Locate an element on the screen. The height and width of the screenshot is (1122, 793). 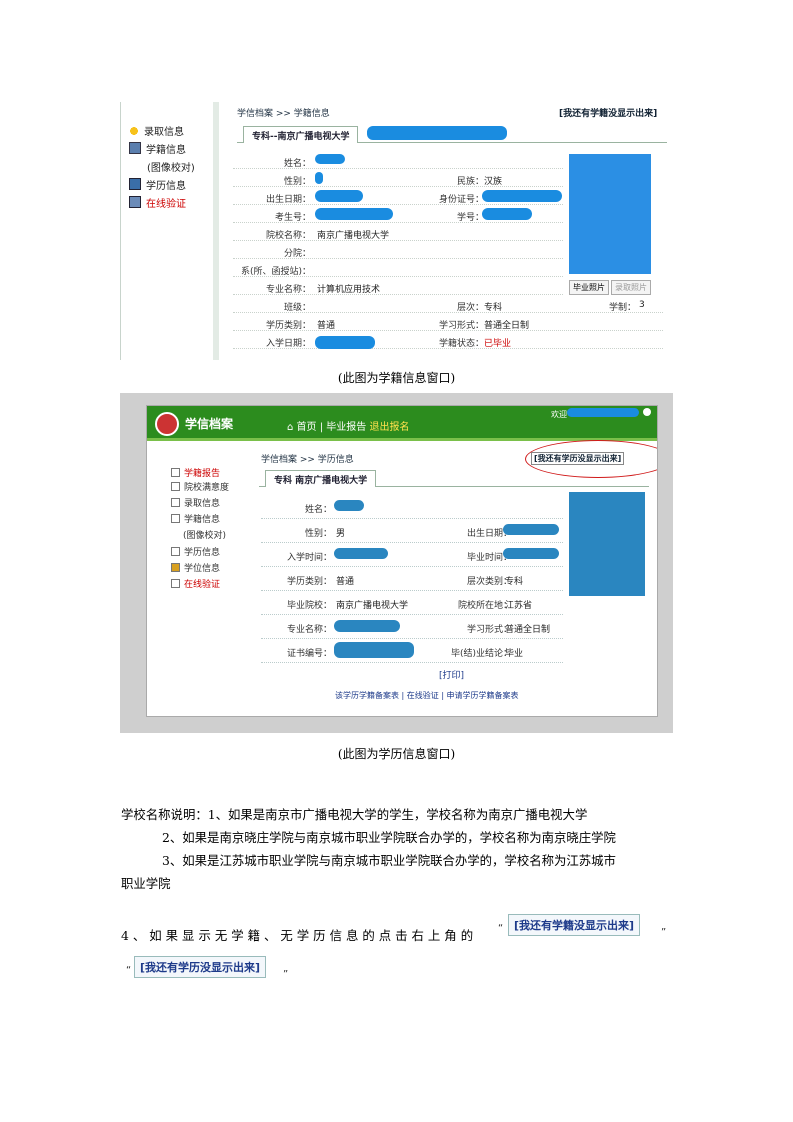
label-entry: 入学日期： is located at coordinates (288, 344).